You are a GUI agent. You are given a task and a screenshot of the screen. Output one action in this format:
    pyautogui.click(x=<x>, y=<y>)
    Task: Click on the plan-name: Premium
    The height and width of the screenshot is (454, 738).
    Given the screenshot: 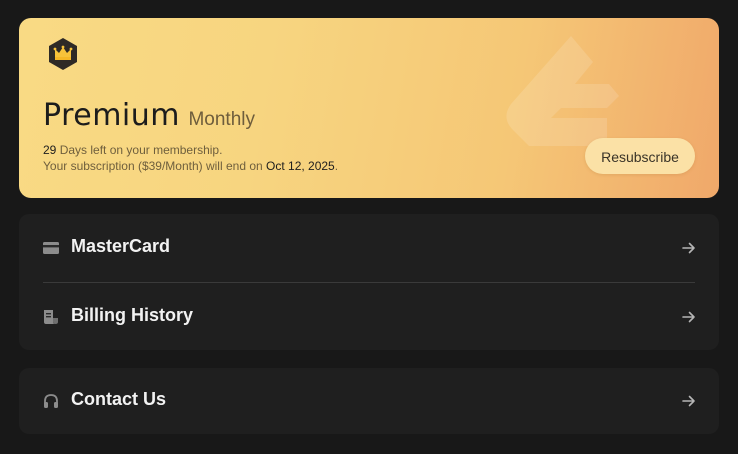 What is the action you would take?
    pyautogui.click(x=111, y=115)
    